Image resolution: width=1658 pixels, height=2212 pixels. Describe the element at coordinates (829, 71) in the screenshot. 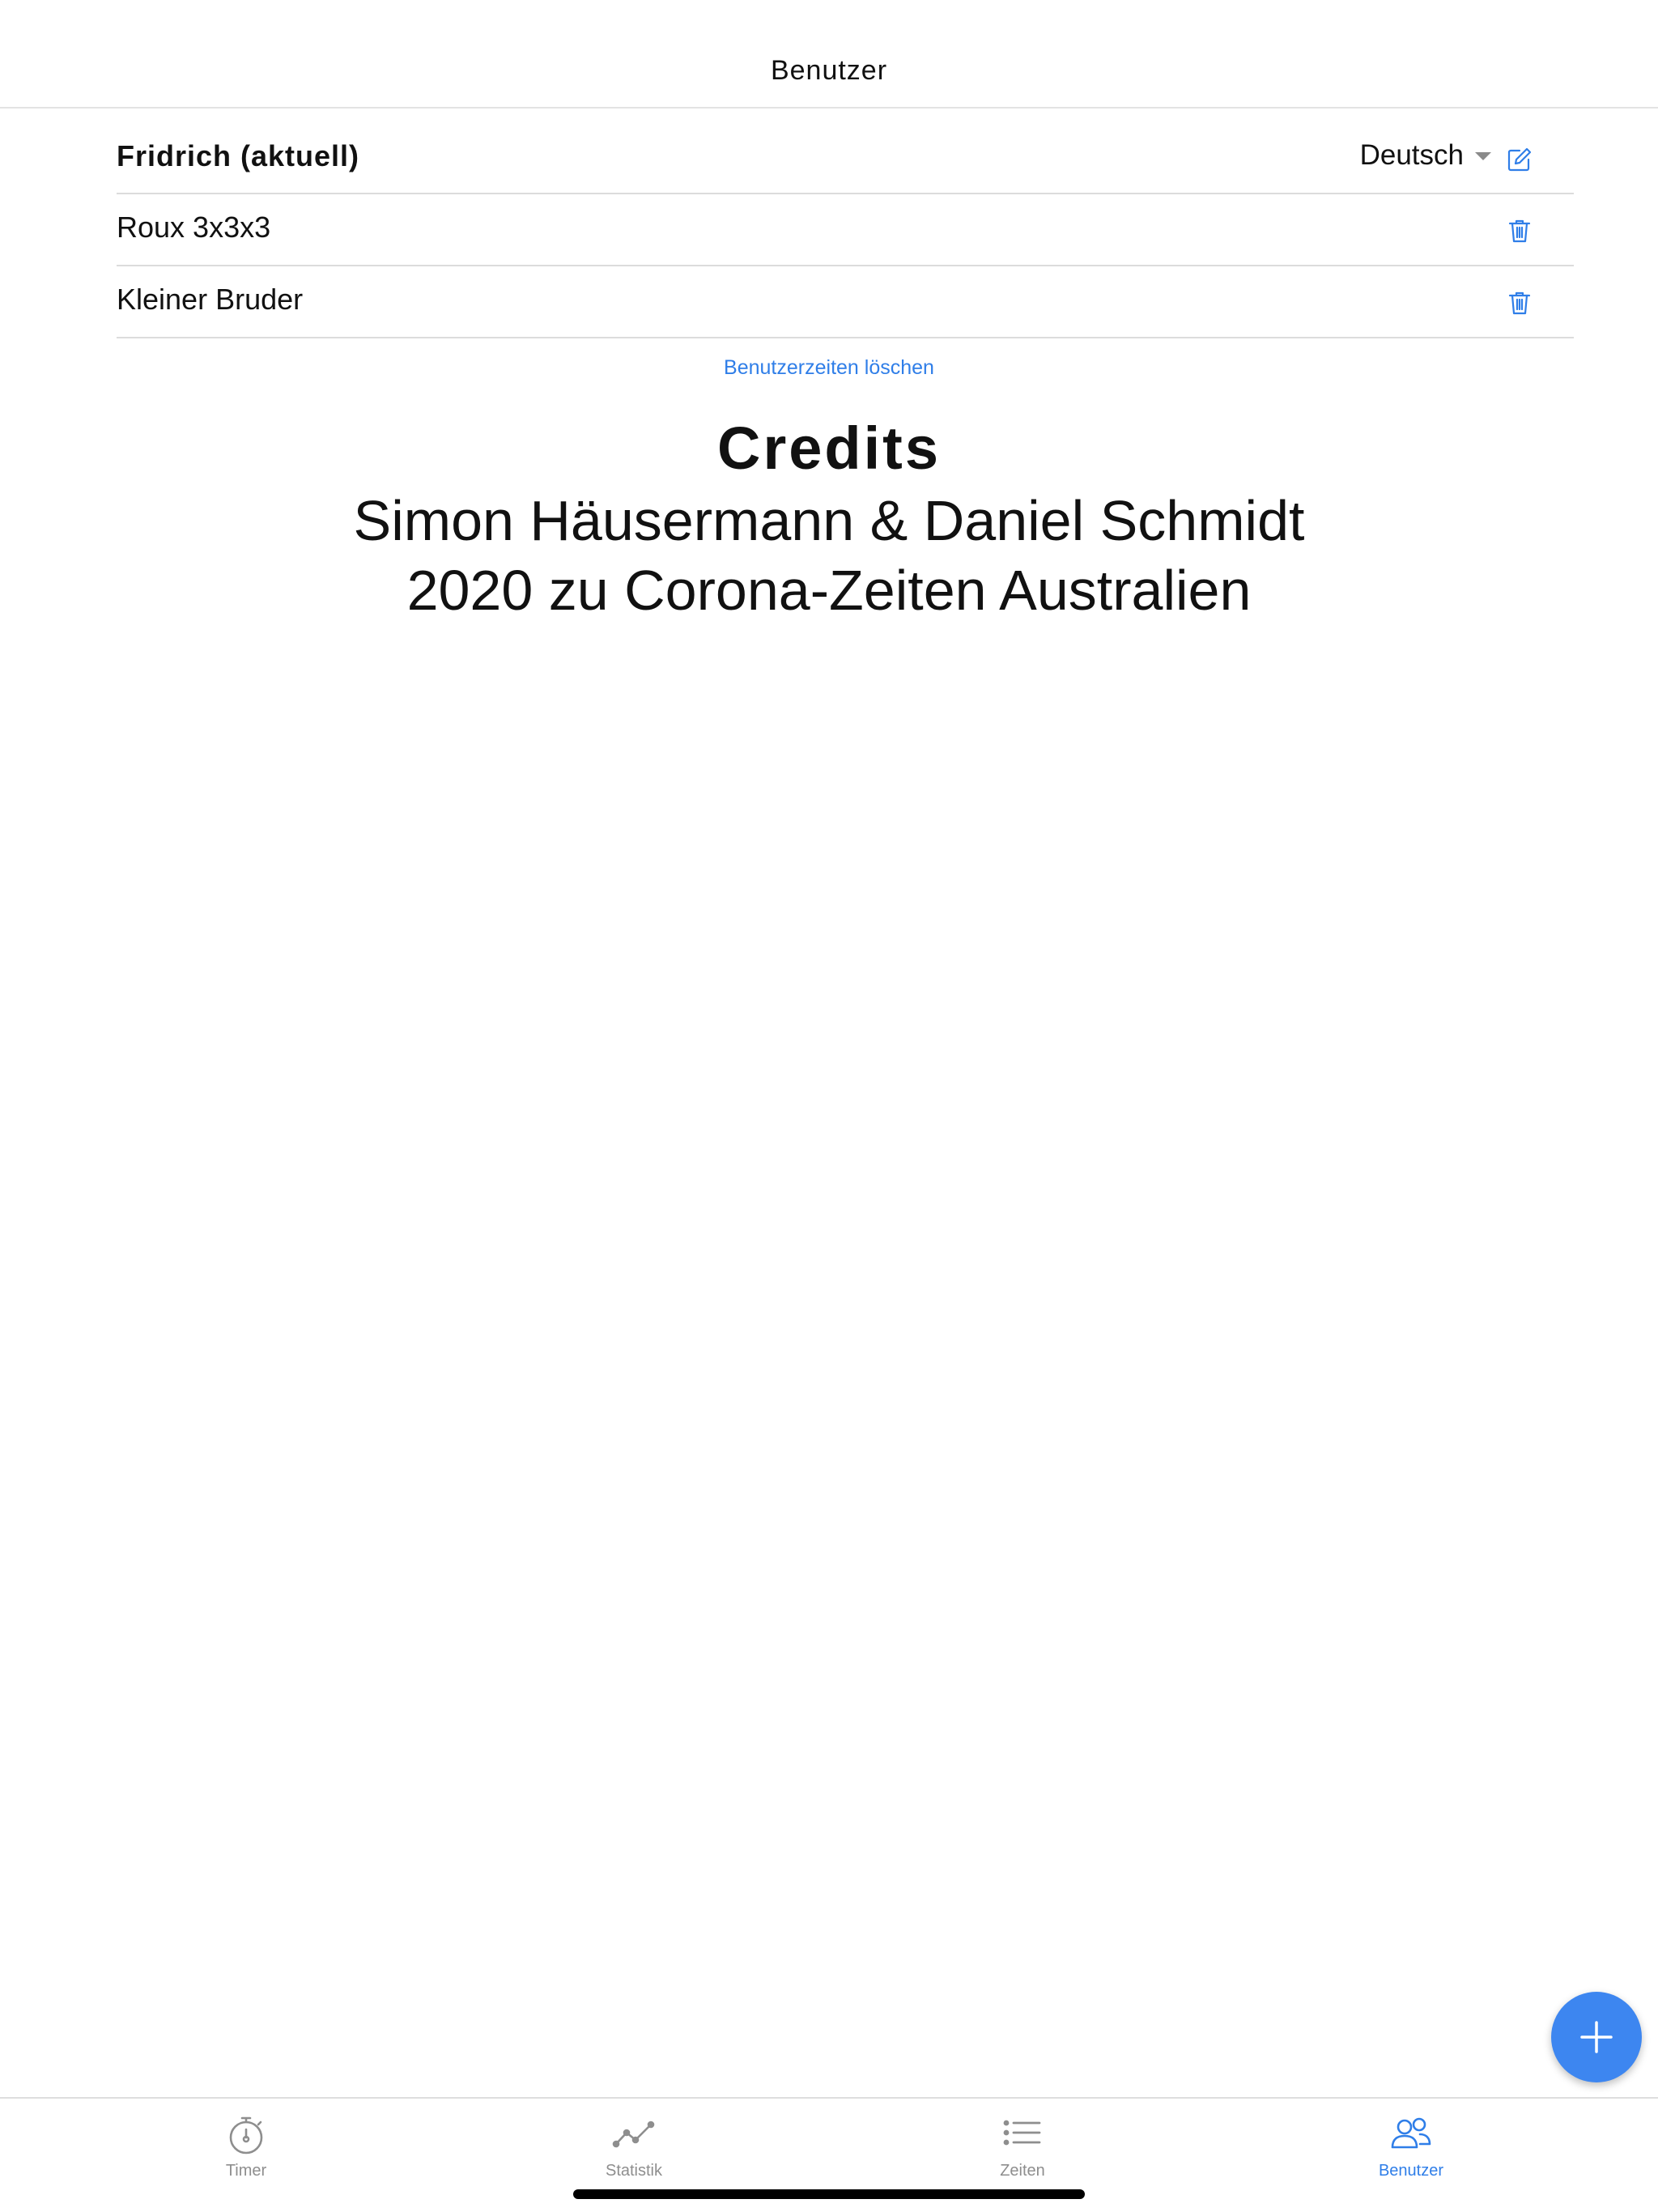

I see `page-title: Benutzer` at that location.